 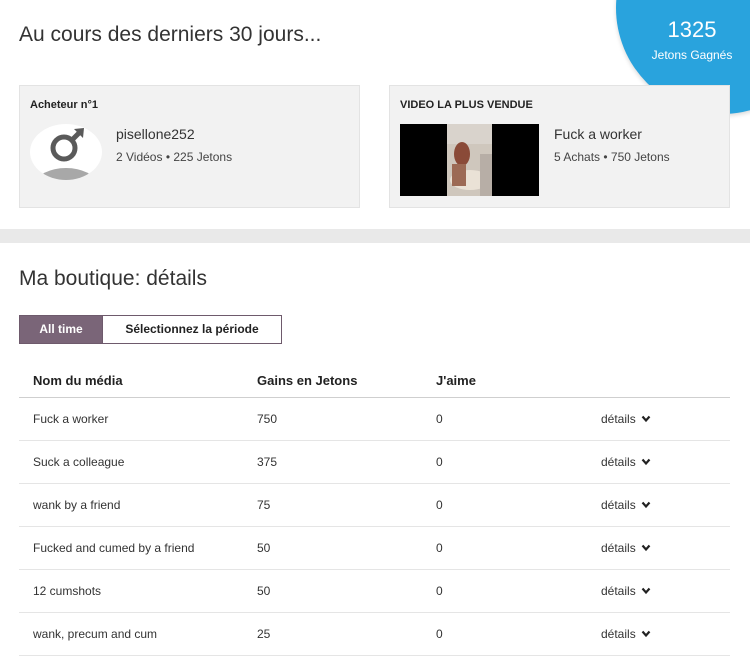 I want to click on top-video-stats: 5 Achats • 750 Jetons, so click(x=612, y=157).